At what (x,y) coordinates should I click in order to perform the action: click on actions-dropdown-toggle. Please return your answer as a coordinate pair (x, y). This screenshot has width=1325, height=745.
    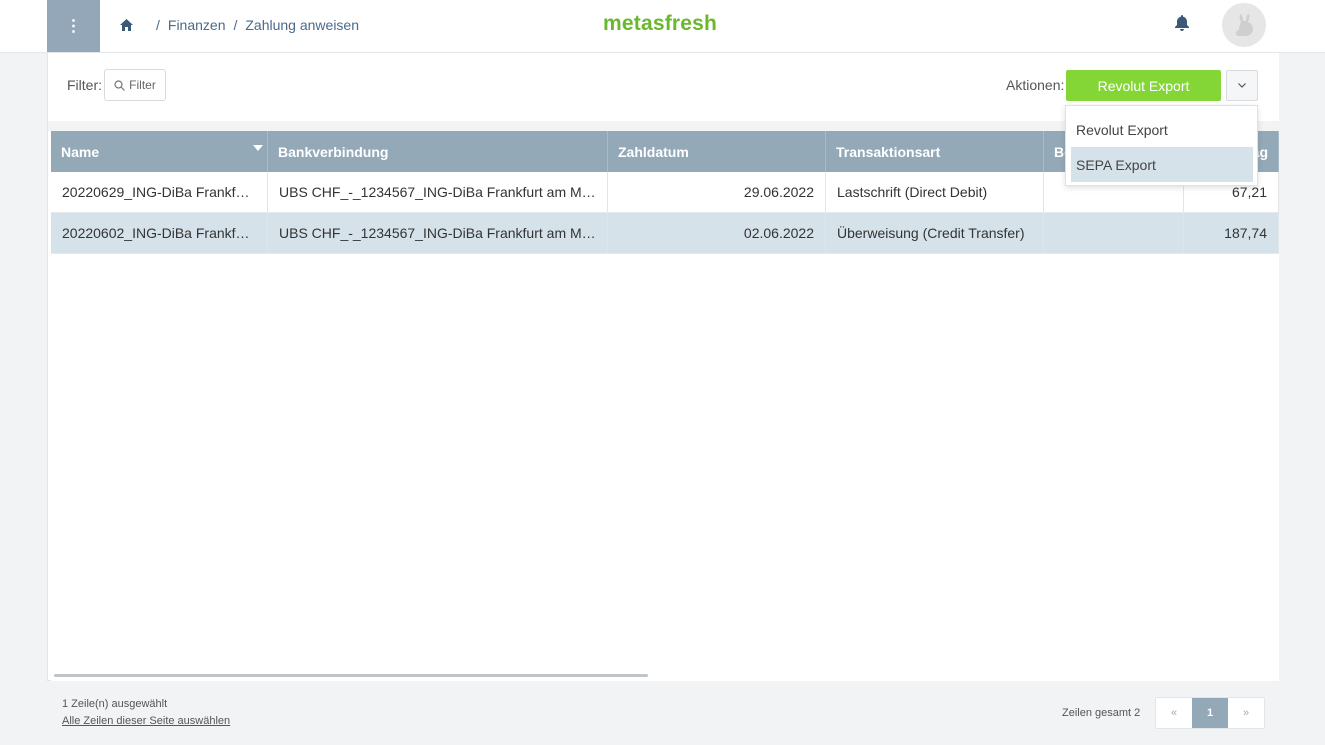
    Looking at the image, I should click on (1242, 85).